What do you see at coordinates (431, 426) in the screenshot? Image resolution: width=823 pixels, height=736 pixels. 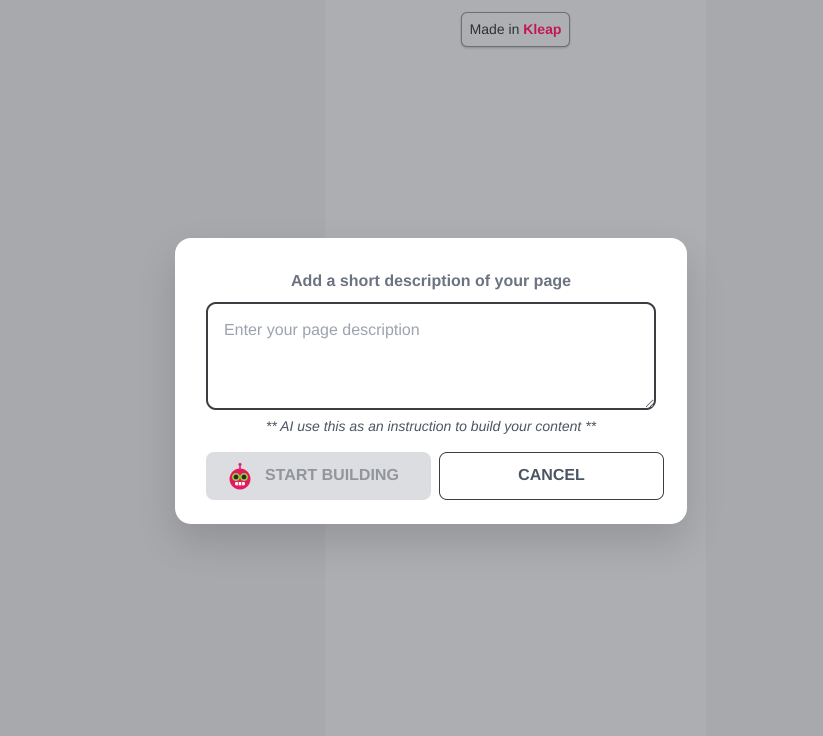 I see `hint-text: ** AI use this as an instruction to build your content **` at bounding box center [431, 426].